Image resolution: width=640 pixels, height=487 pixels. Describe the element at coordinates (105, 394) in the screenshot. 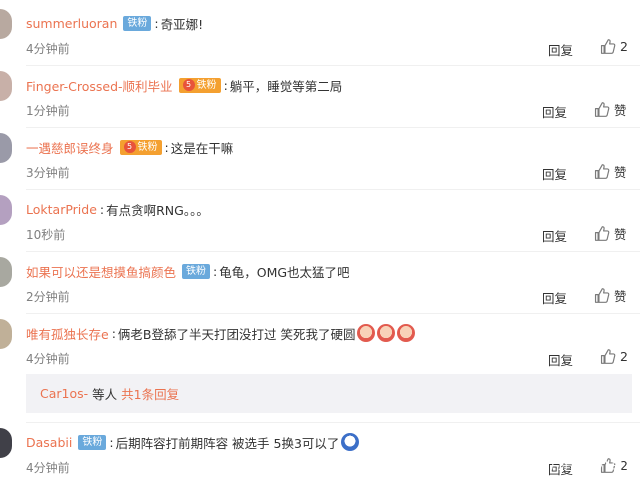

I see `sub-reply-text: 等人` at that location.